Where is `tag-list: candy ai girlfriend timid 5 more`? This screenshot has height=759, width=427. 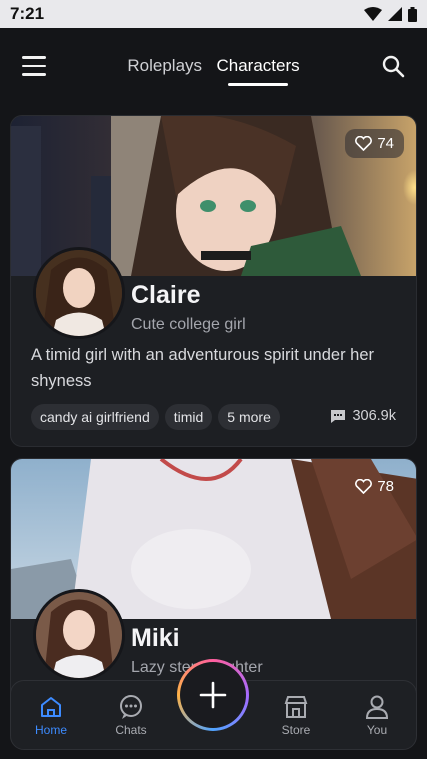 tag-list: candy ai girlfriend timid 5 more is located at coordinates (155, 417).